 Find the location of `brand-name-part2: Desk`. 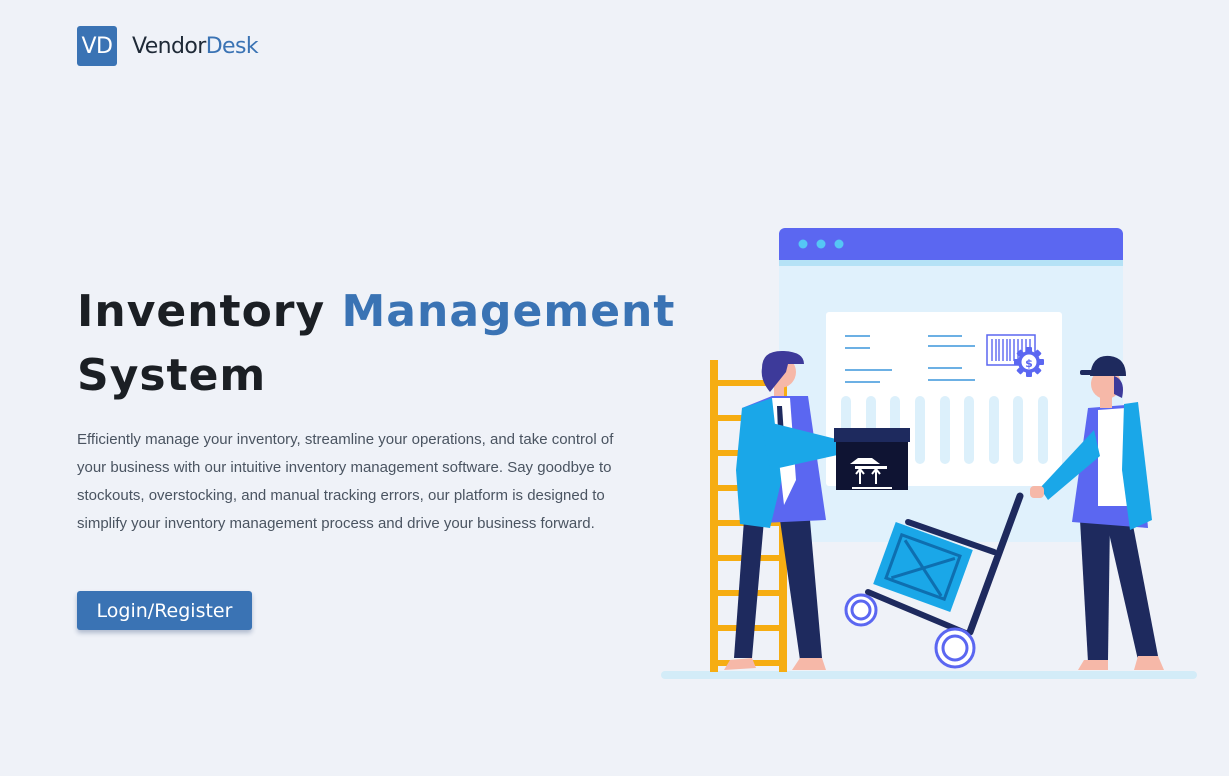

brand-name-part2: Desk is located at coordinates (232, 46).